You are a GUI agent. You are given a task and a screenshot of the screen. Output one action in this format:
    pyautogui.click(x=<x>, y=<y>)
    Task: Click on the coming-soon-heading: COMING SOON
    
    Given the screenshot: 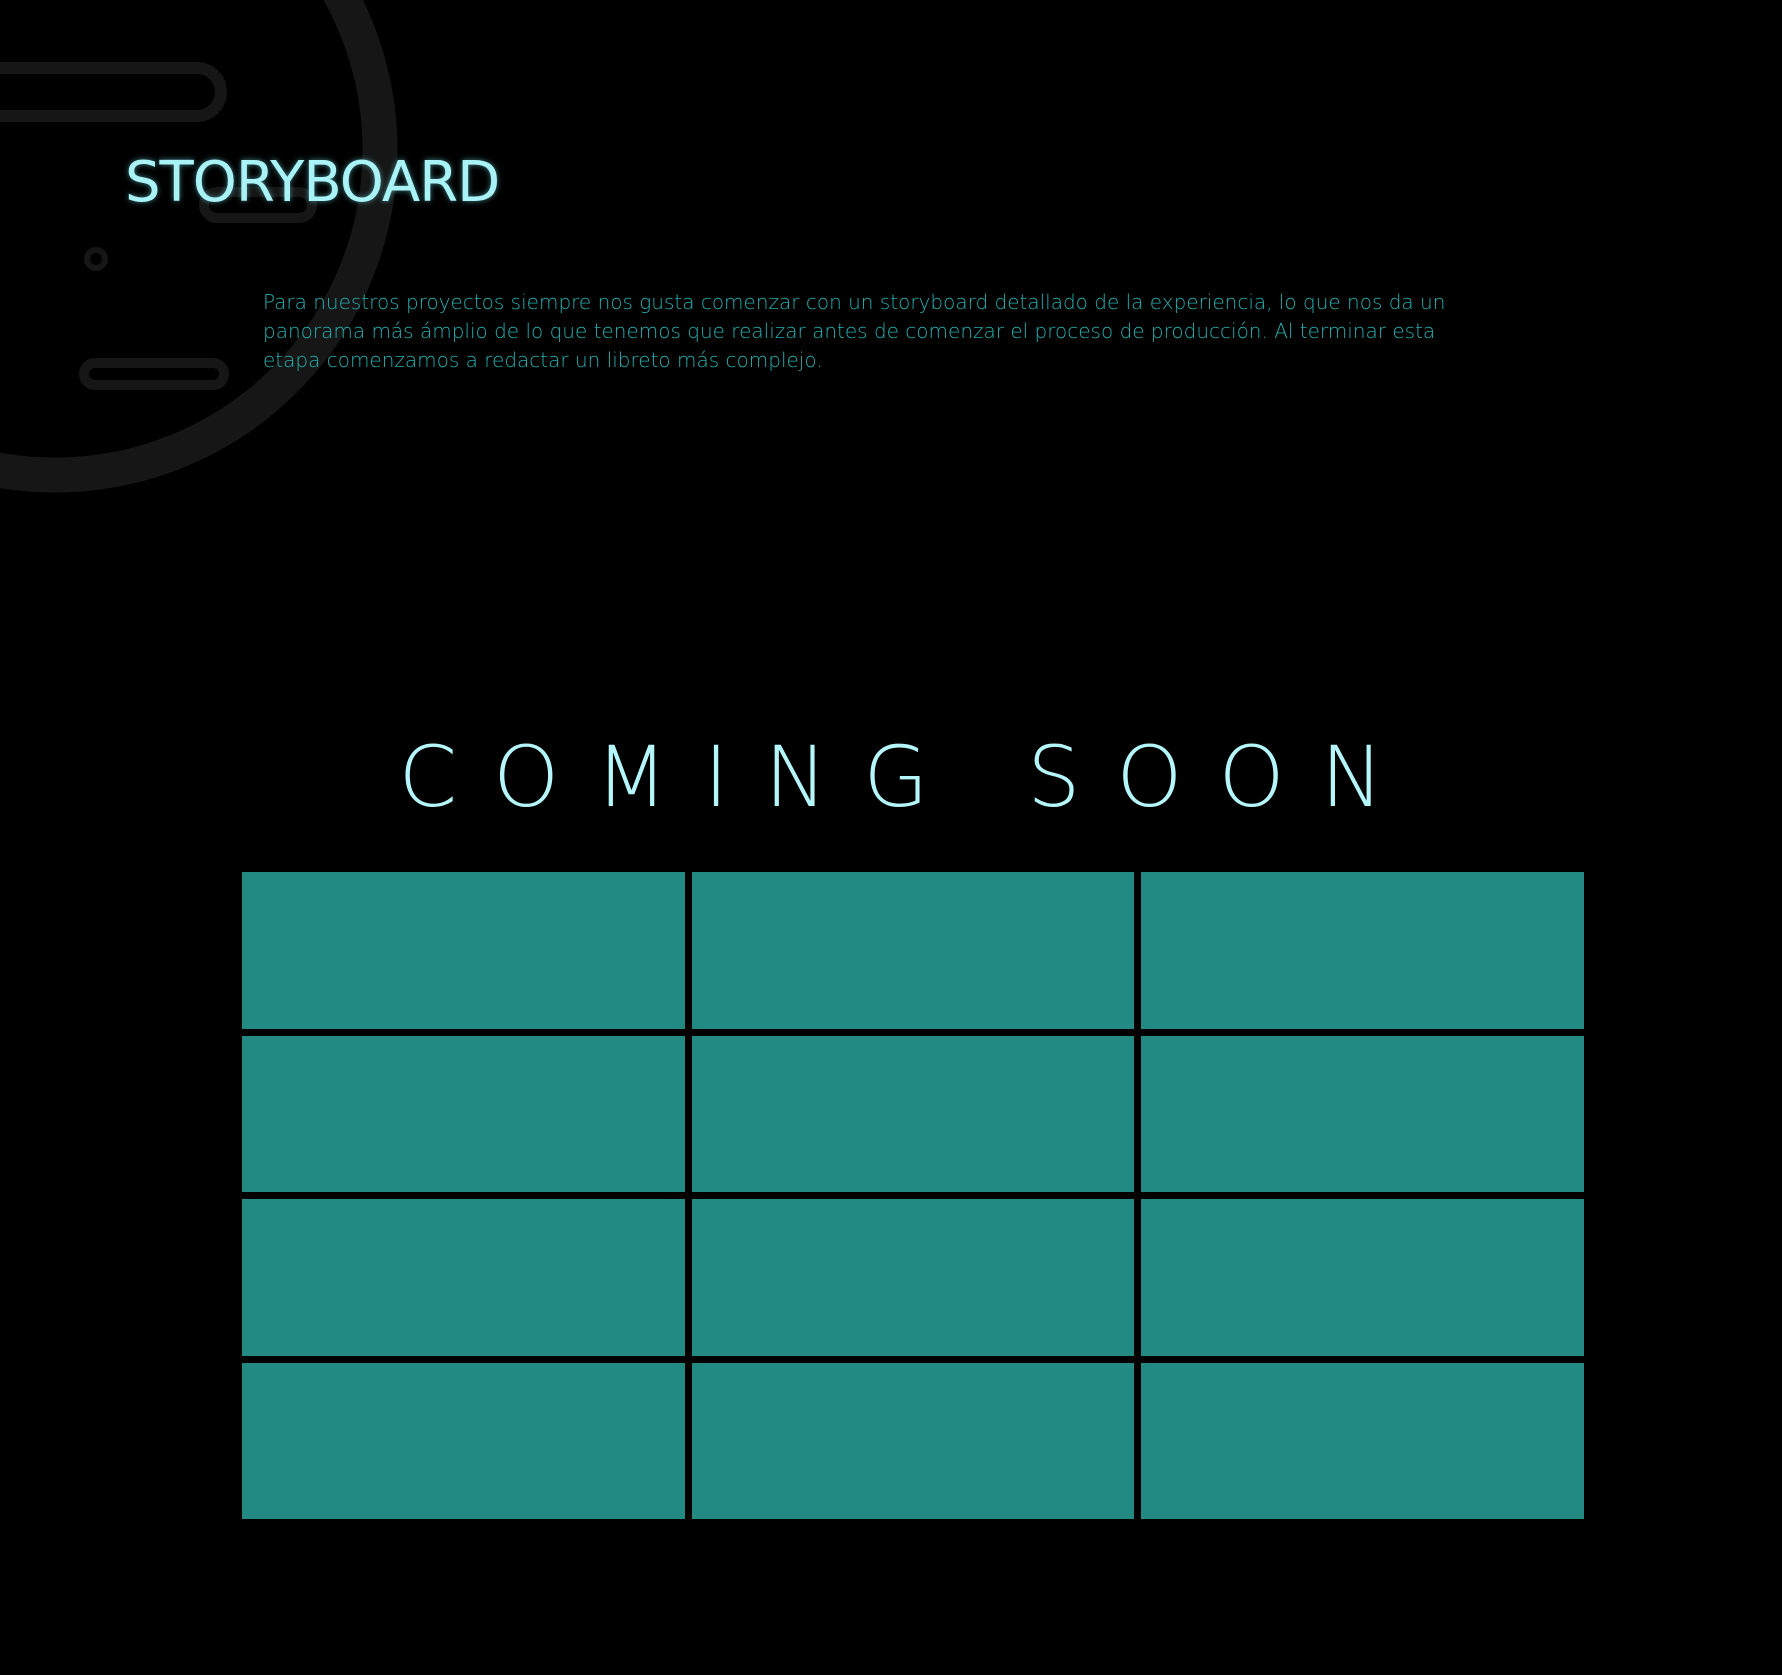 What is the action you would take?
    pyautogui.click(x=909, y=777)
    